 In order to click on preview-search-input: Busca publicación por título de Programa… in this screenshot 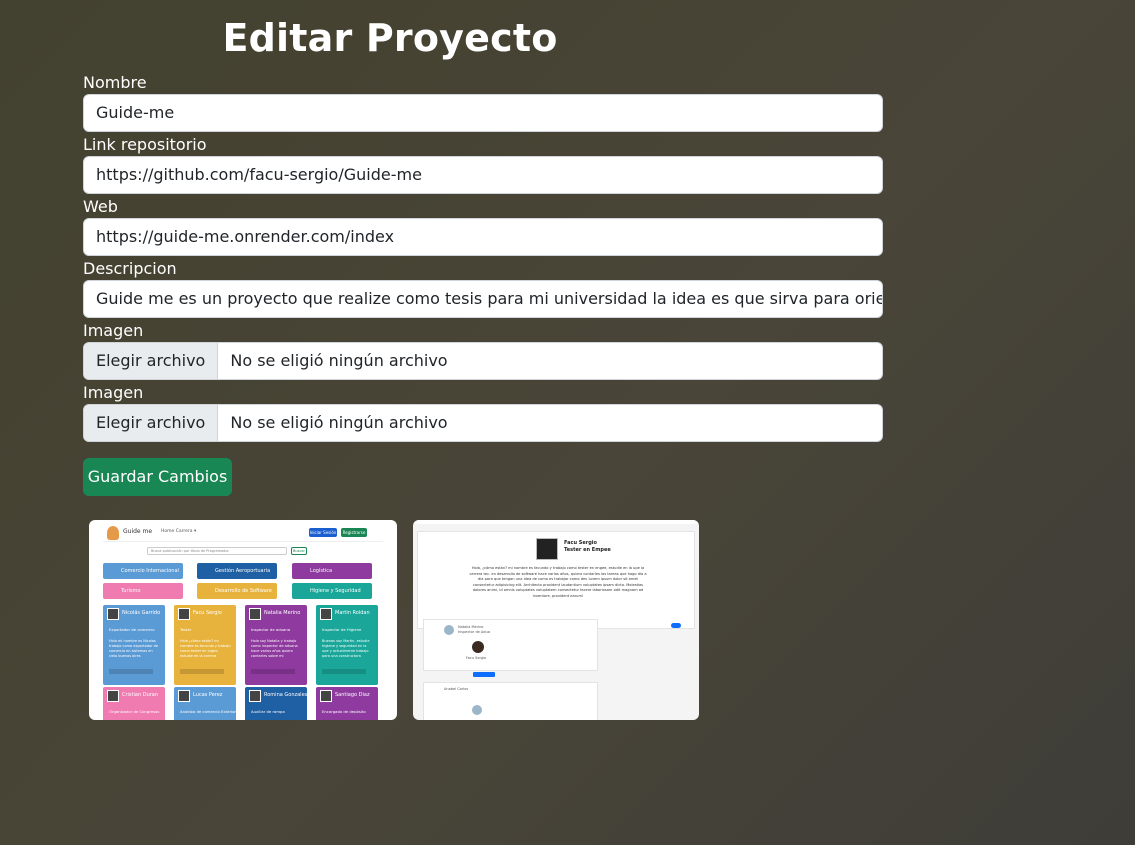, I will do `click(217, 551)`.